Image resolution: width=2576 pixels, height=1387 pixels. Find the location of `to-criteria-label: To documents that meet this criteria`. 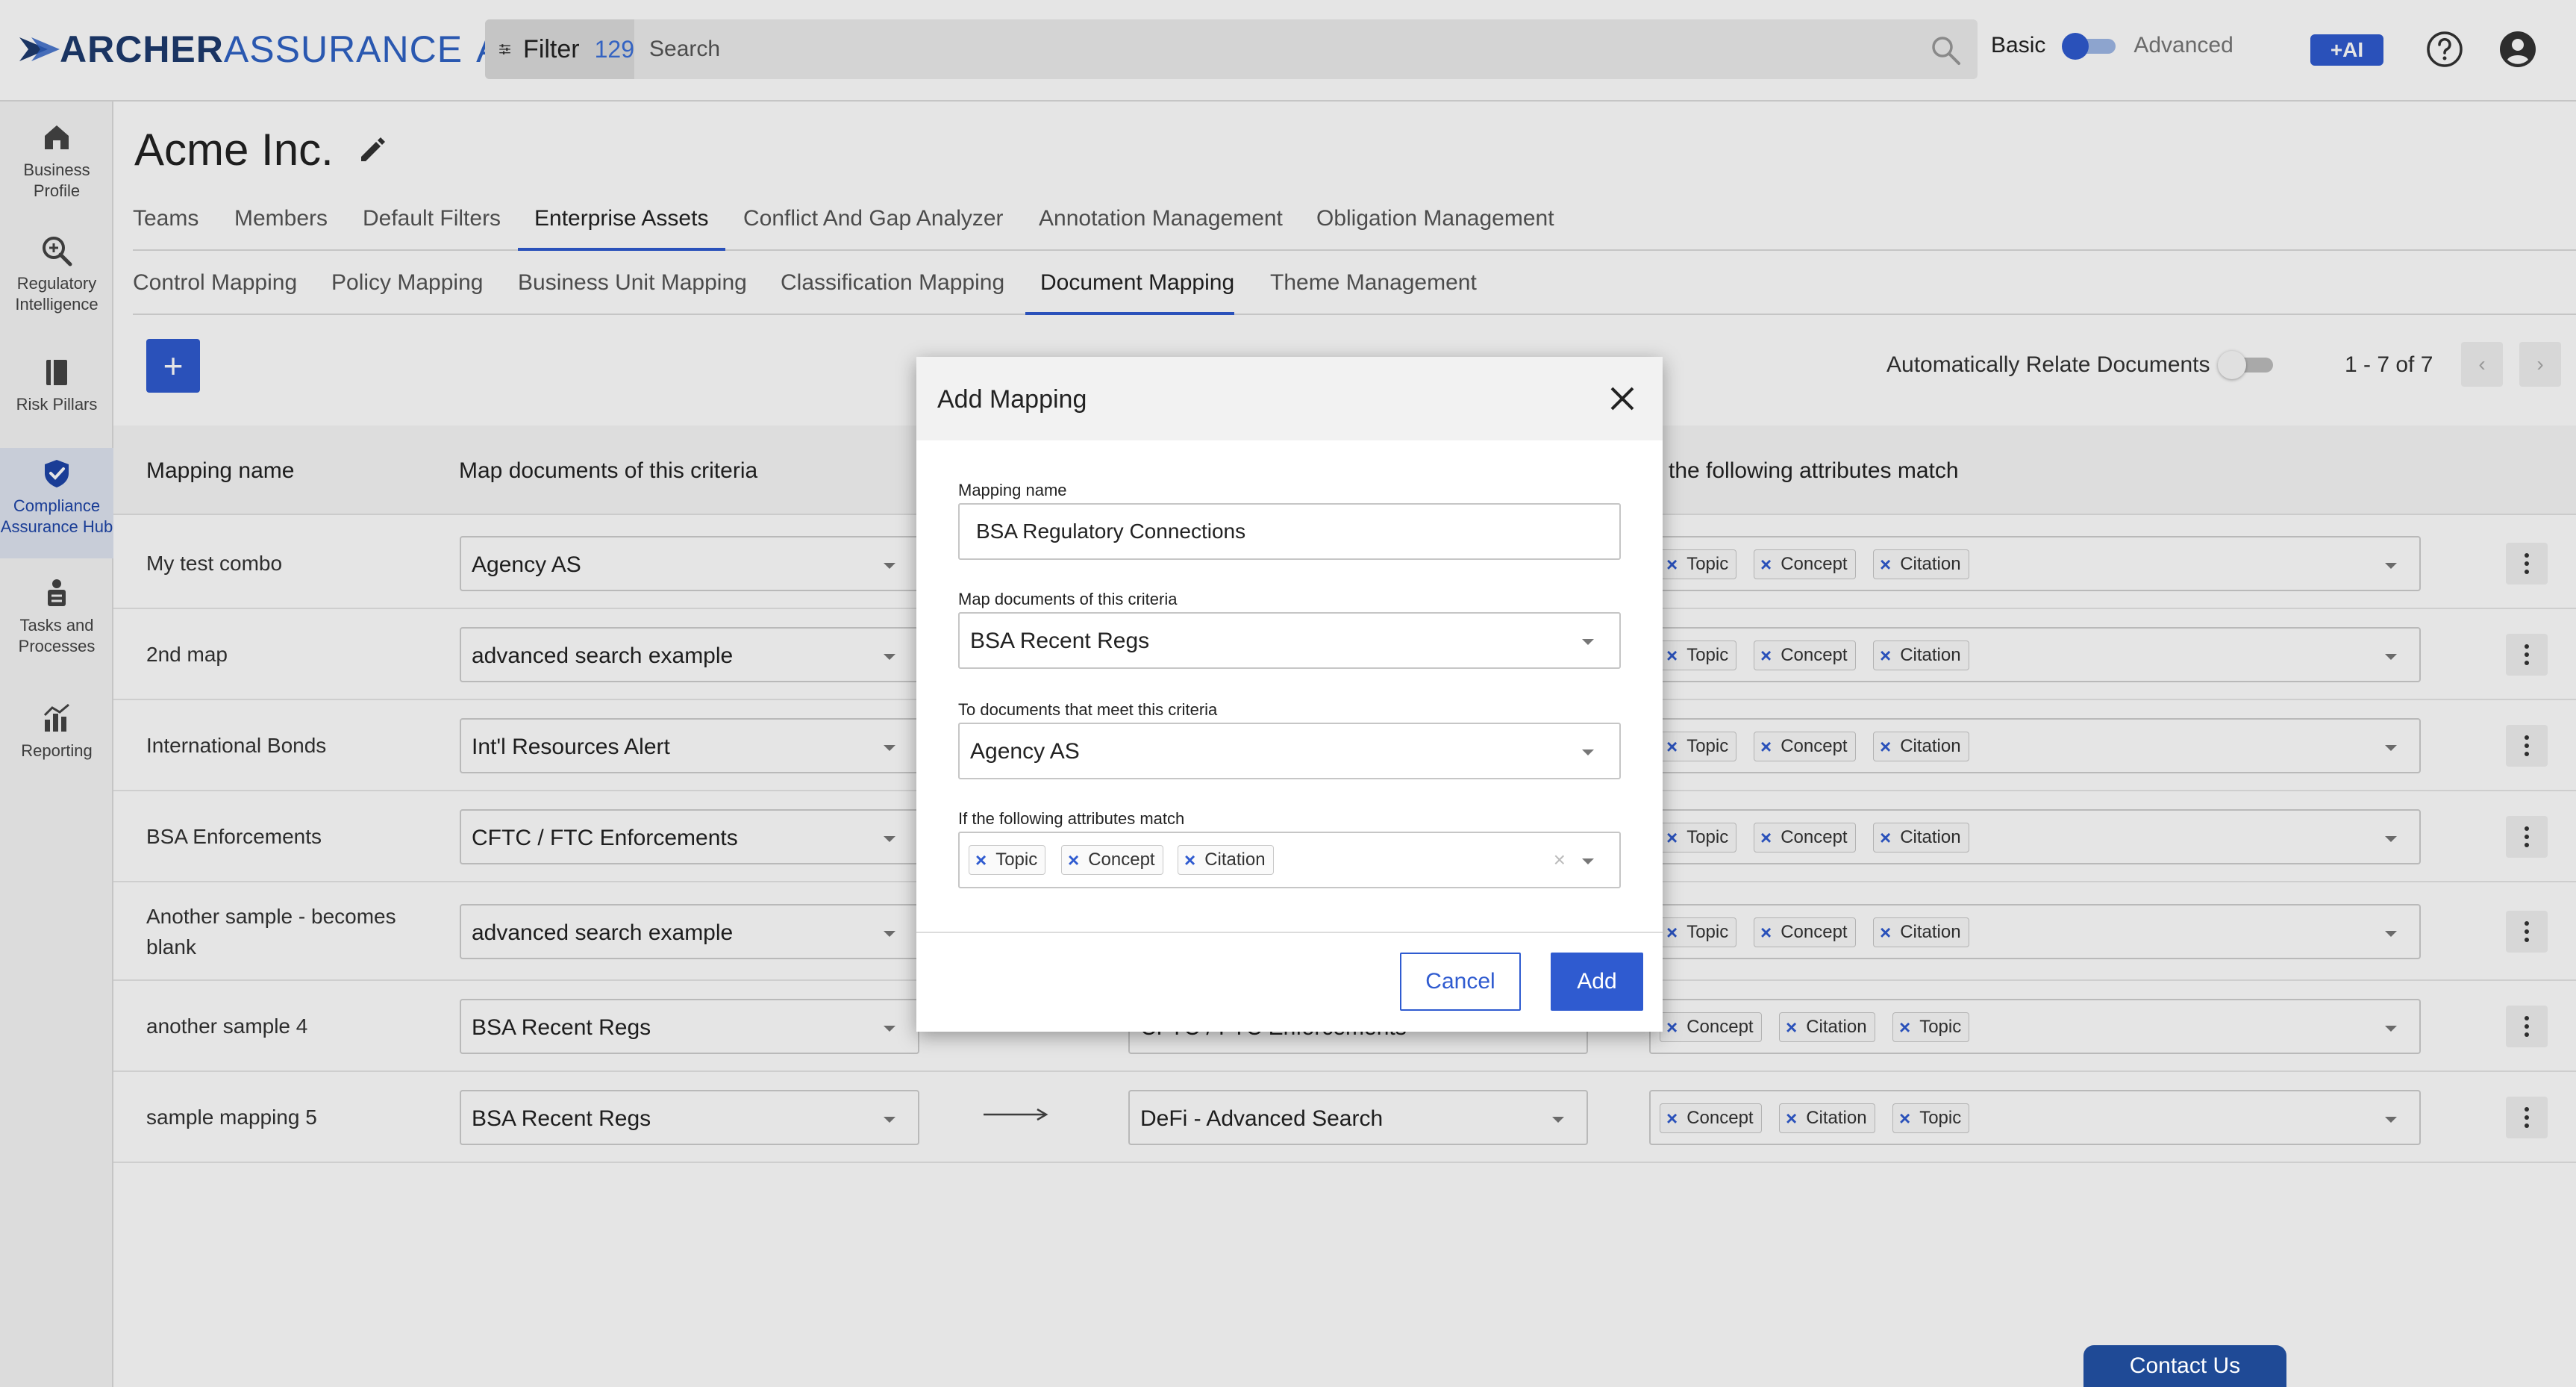

to-criteria-label: To documents that meet this criteria is located at coordinates (1088, 710).